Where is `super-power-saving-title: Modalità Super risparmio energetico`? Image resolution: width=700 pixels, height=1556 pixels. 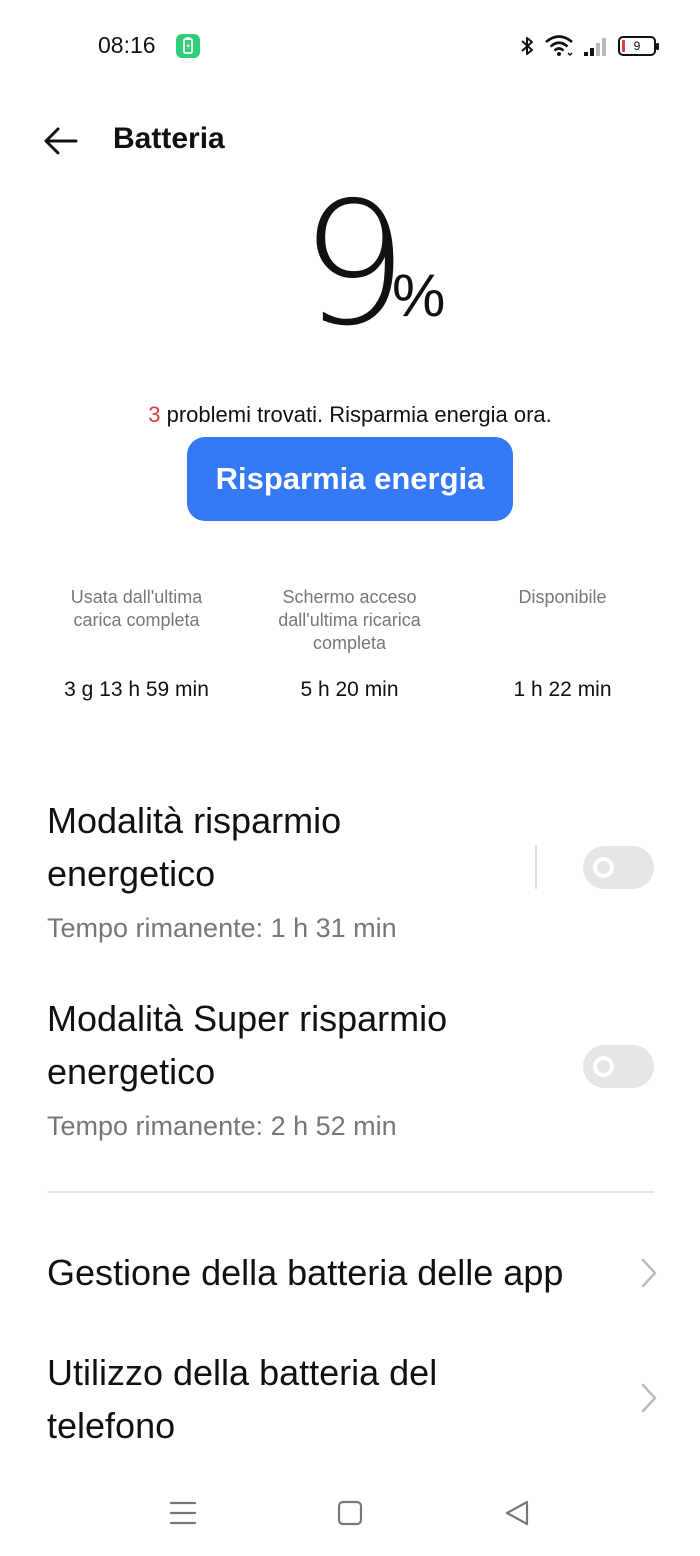 super-power-saving-title: Modalità Super risparmio energetico is located at coordinates (247, 1045).